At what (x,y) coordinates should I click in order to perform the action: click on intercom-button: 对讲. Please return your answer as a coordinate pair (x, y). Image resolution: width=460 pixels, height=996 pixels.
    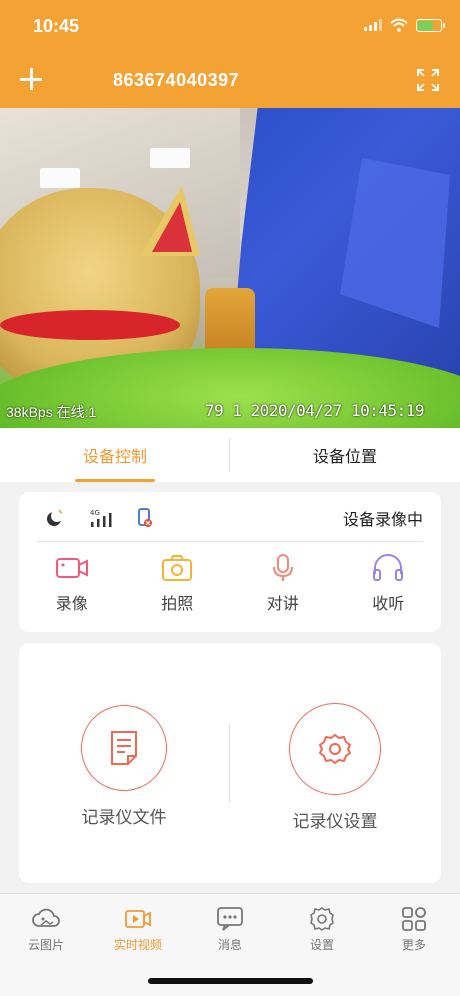
    Looking at the image, I should click on (283, 584).